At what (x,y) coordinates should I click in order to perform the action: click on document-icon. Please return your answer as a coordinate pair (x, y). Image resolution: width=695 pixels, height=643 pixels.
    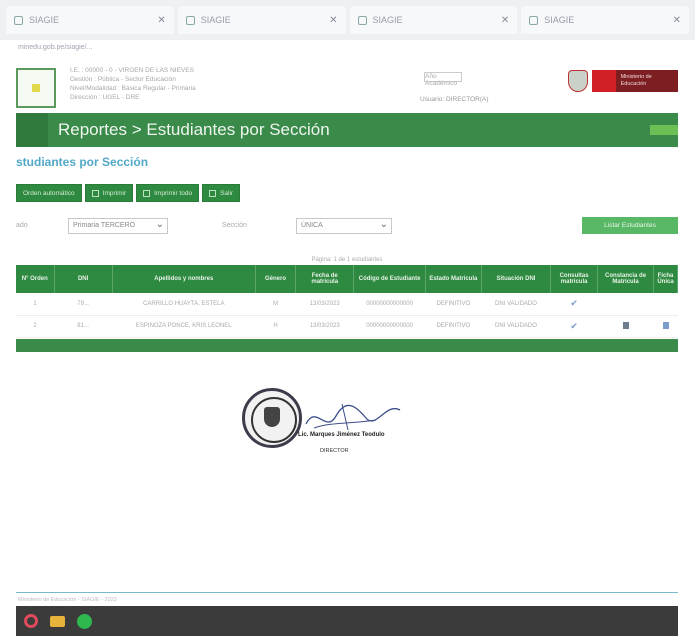
    Looking at the image, I should click on (625, 325).